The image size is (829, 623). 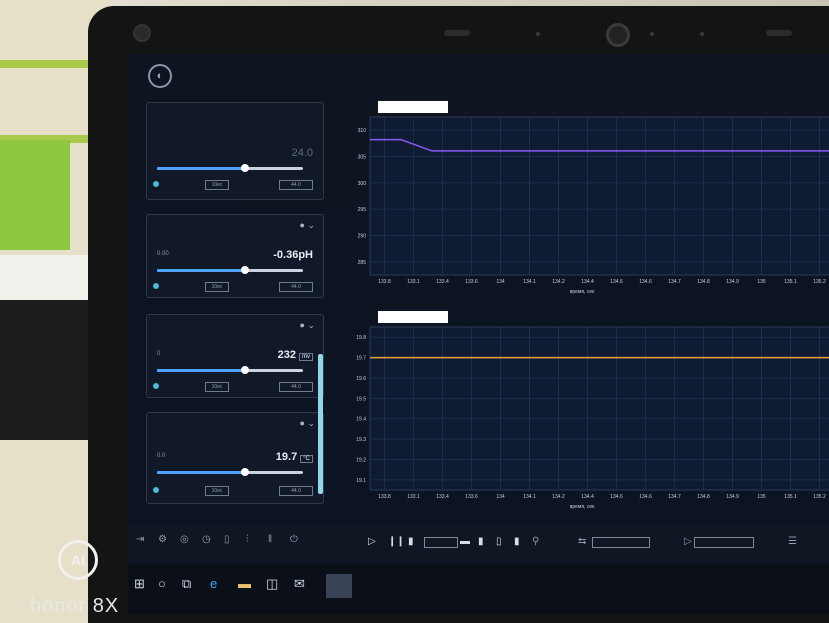 I want to click on flag-icon: ▯, so click(x=499, y=541).